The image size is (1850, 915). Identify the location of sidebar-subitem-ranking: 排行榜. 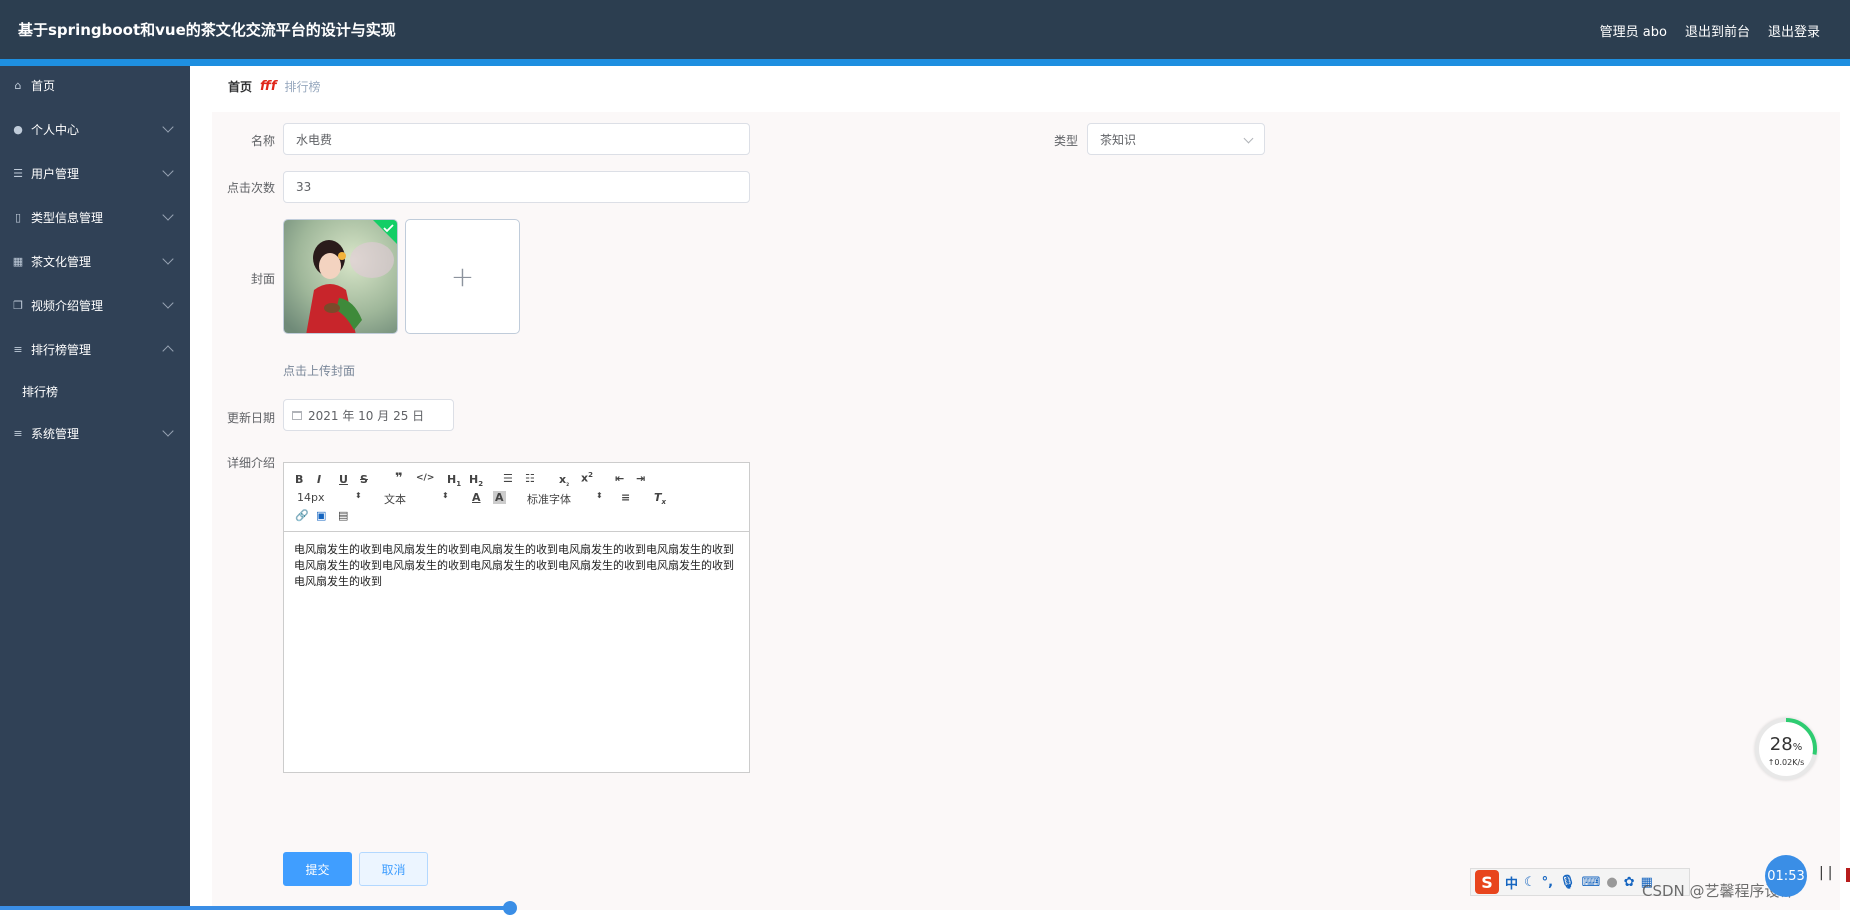
(95, 391).